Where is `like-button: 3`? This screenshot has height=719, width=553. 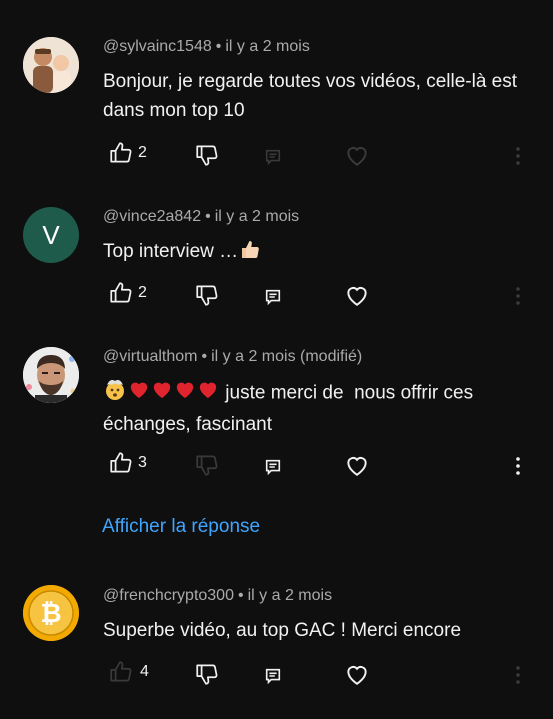
like-button: 3 is located at coordinates (127, 463).